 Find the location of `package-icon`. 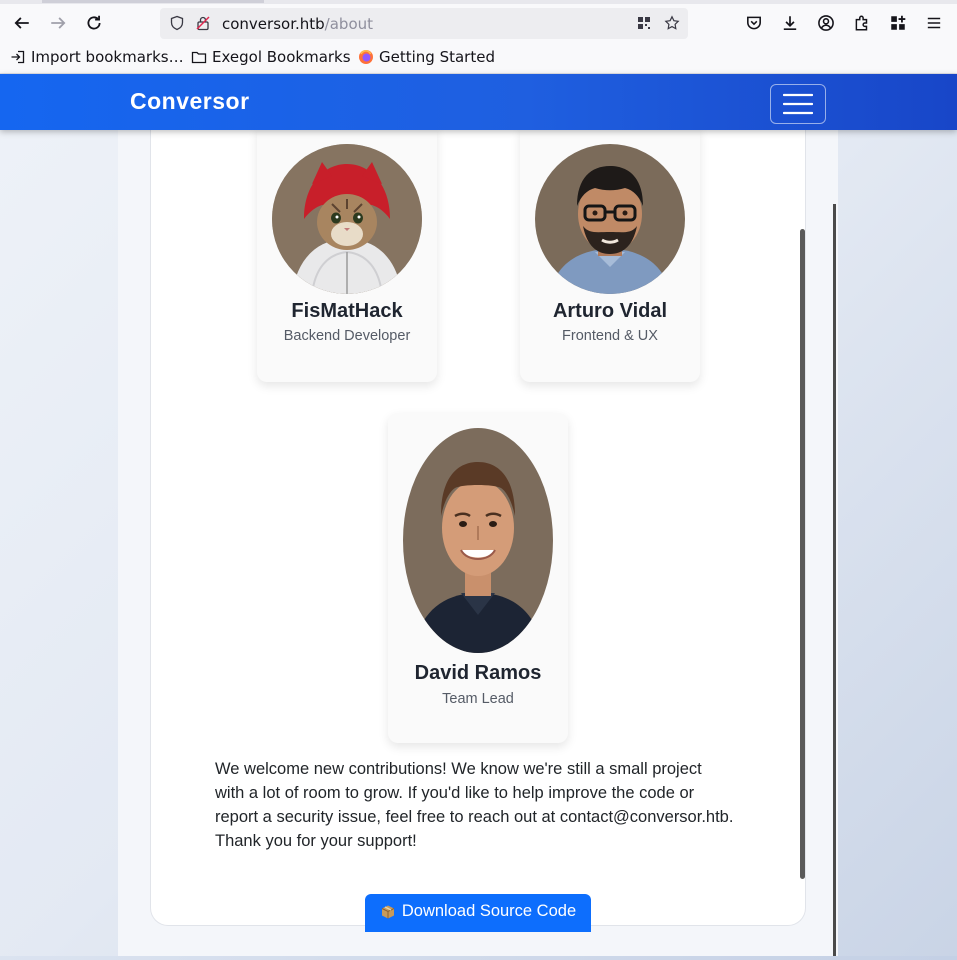

package-icon is located at coordinates (388, 912).